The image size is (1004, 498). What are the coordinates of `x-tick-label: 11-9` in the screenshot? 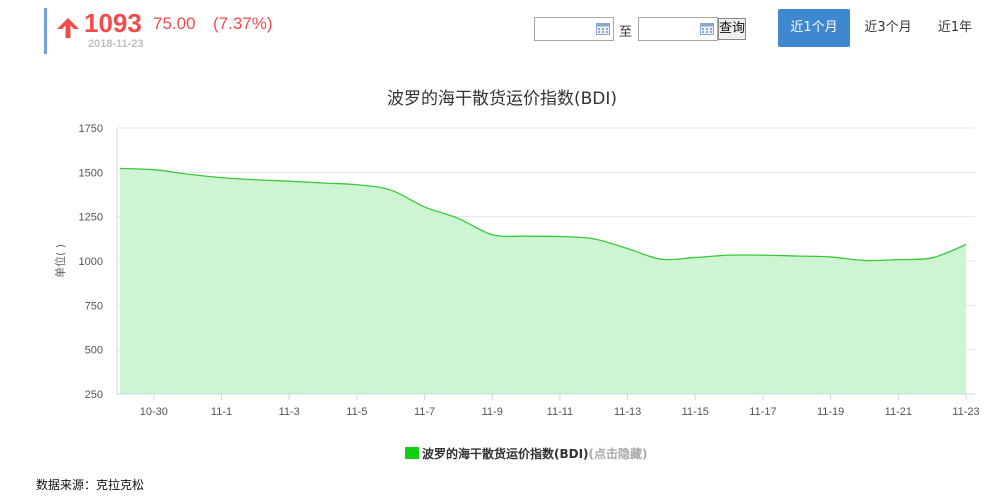 It's located at (492, 412).